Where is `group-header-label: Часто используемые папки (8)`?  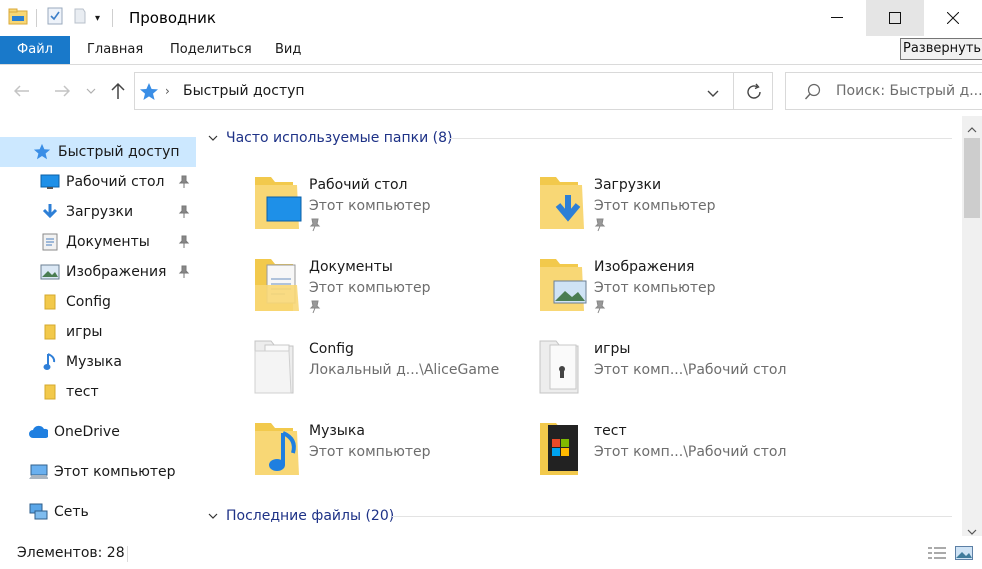 group-header-label: Часто используемые папки (8) is located at coordinates (339, 138).